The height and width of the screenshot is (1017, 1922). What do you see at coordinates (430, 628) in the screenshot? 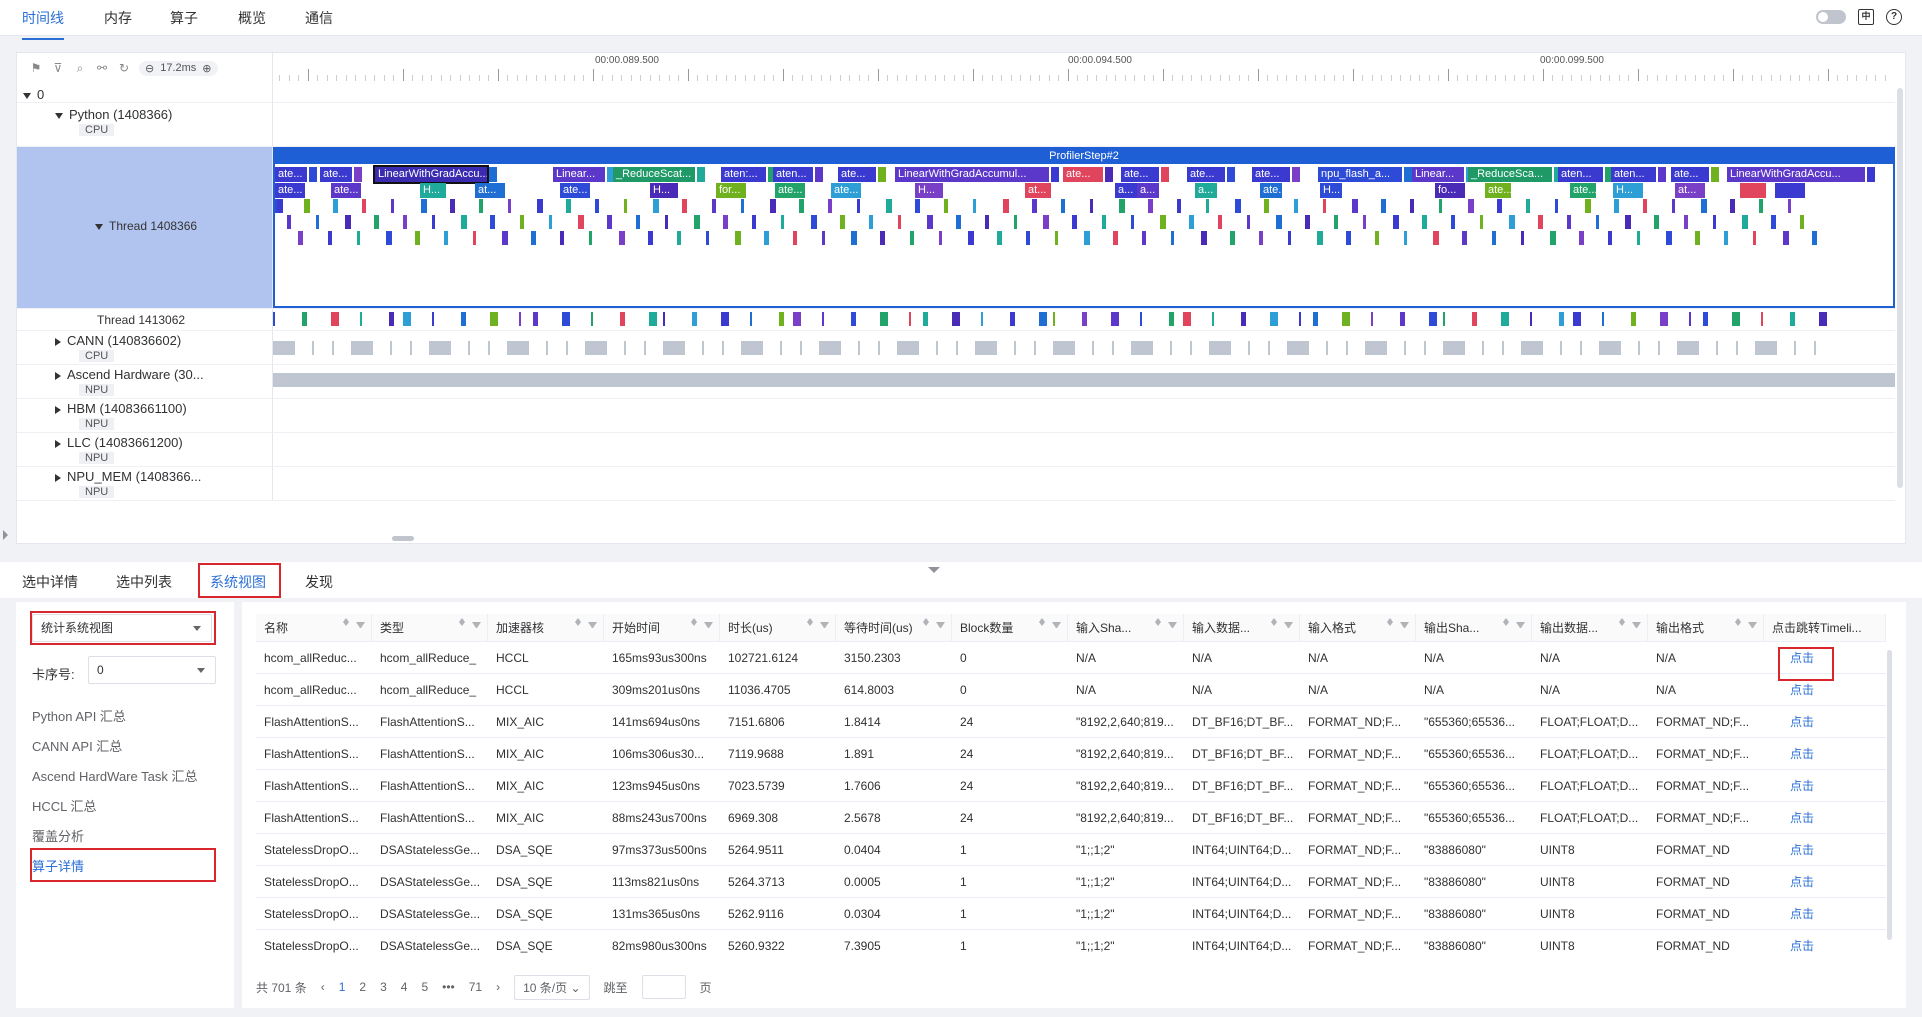
I see `column-header: 类型` at bounding box center [430, 628].